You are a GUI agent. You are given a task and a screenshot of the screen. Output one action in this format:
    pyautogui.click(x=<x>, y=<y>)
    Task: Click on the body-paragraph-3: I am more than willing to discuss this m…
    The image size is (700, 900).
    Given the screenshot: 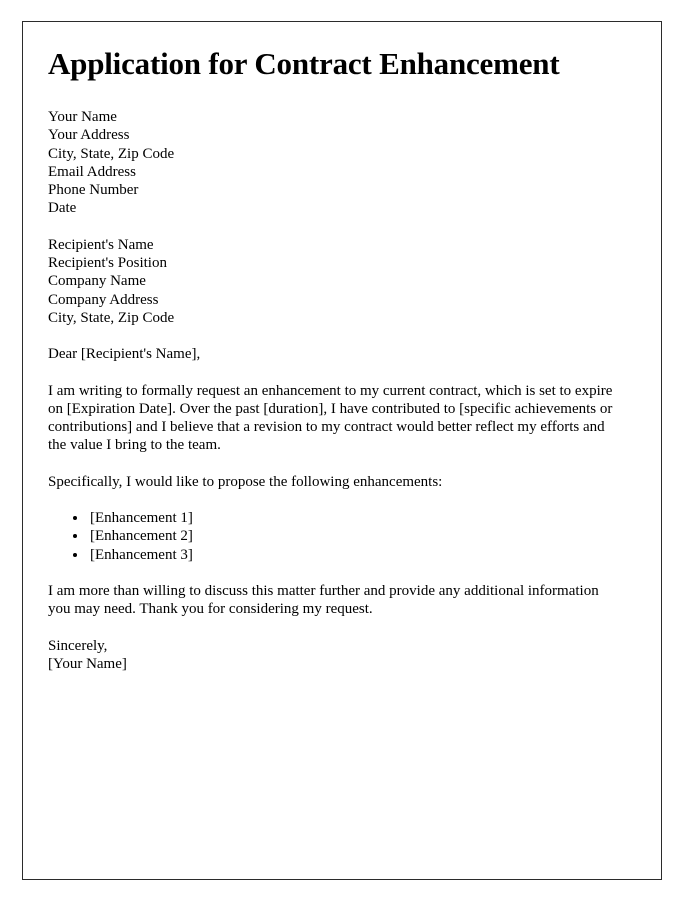 What is the action you would take?
    pyautogui.click(x=323, y=600)
    